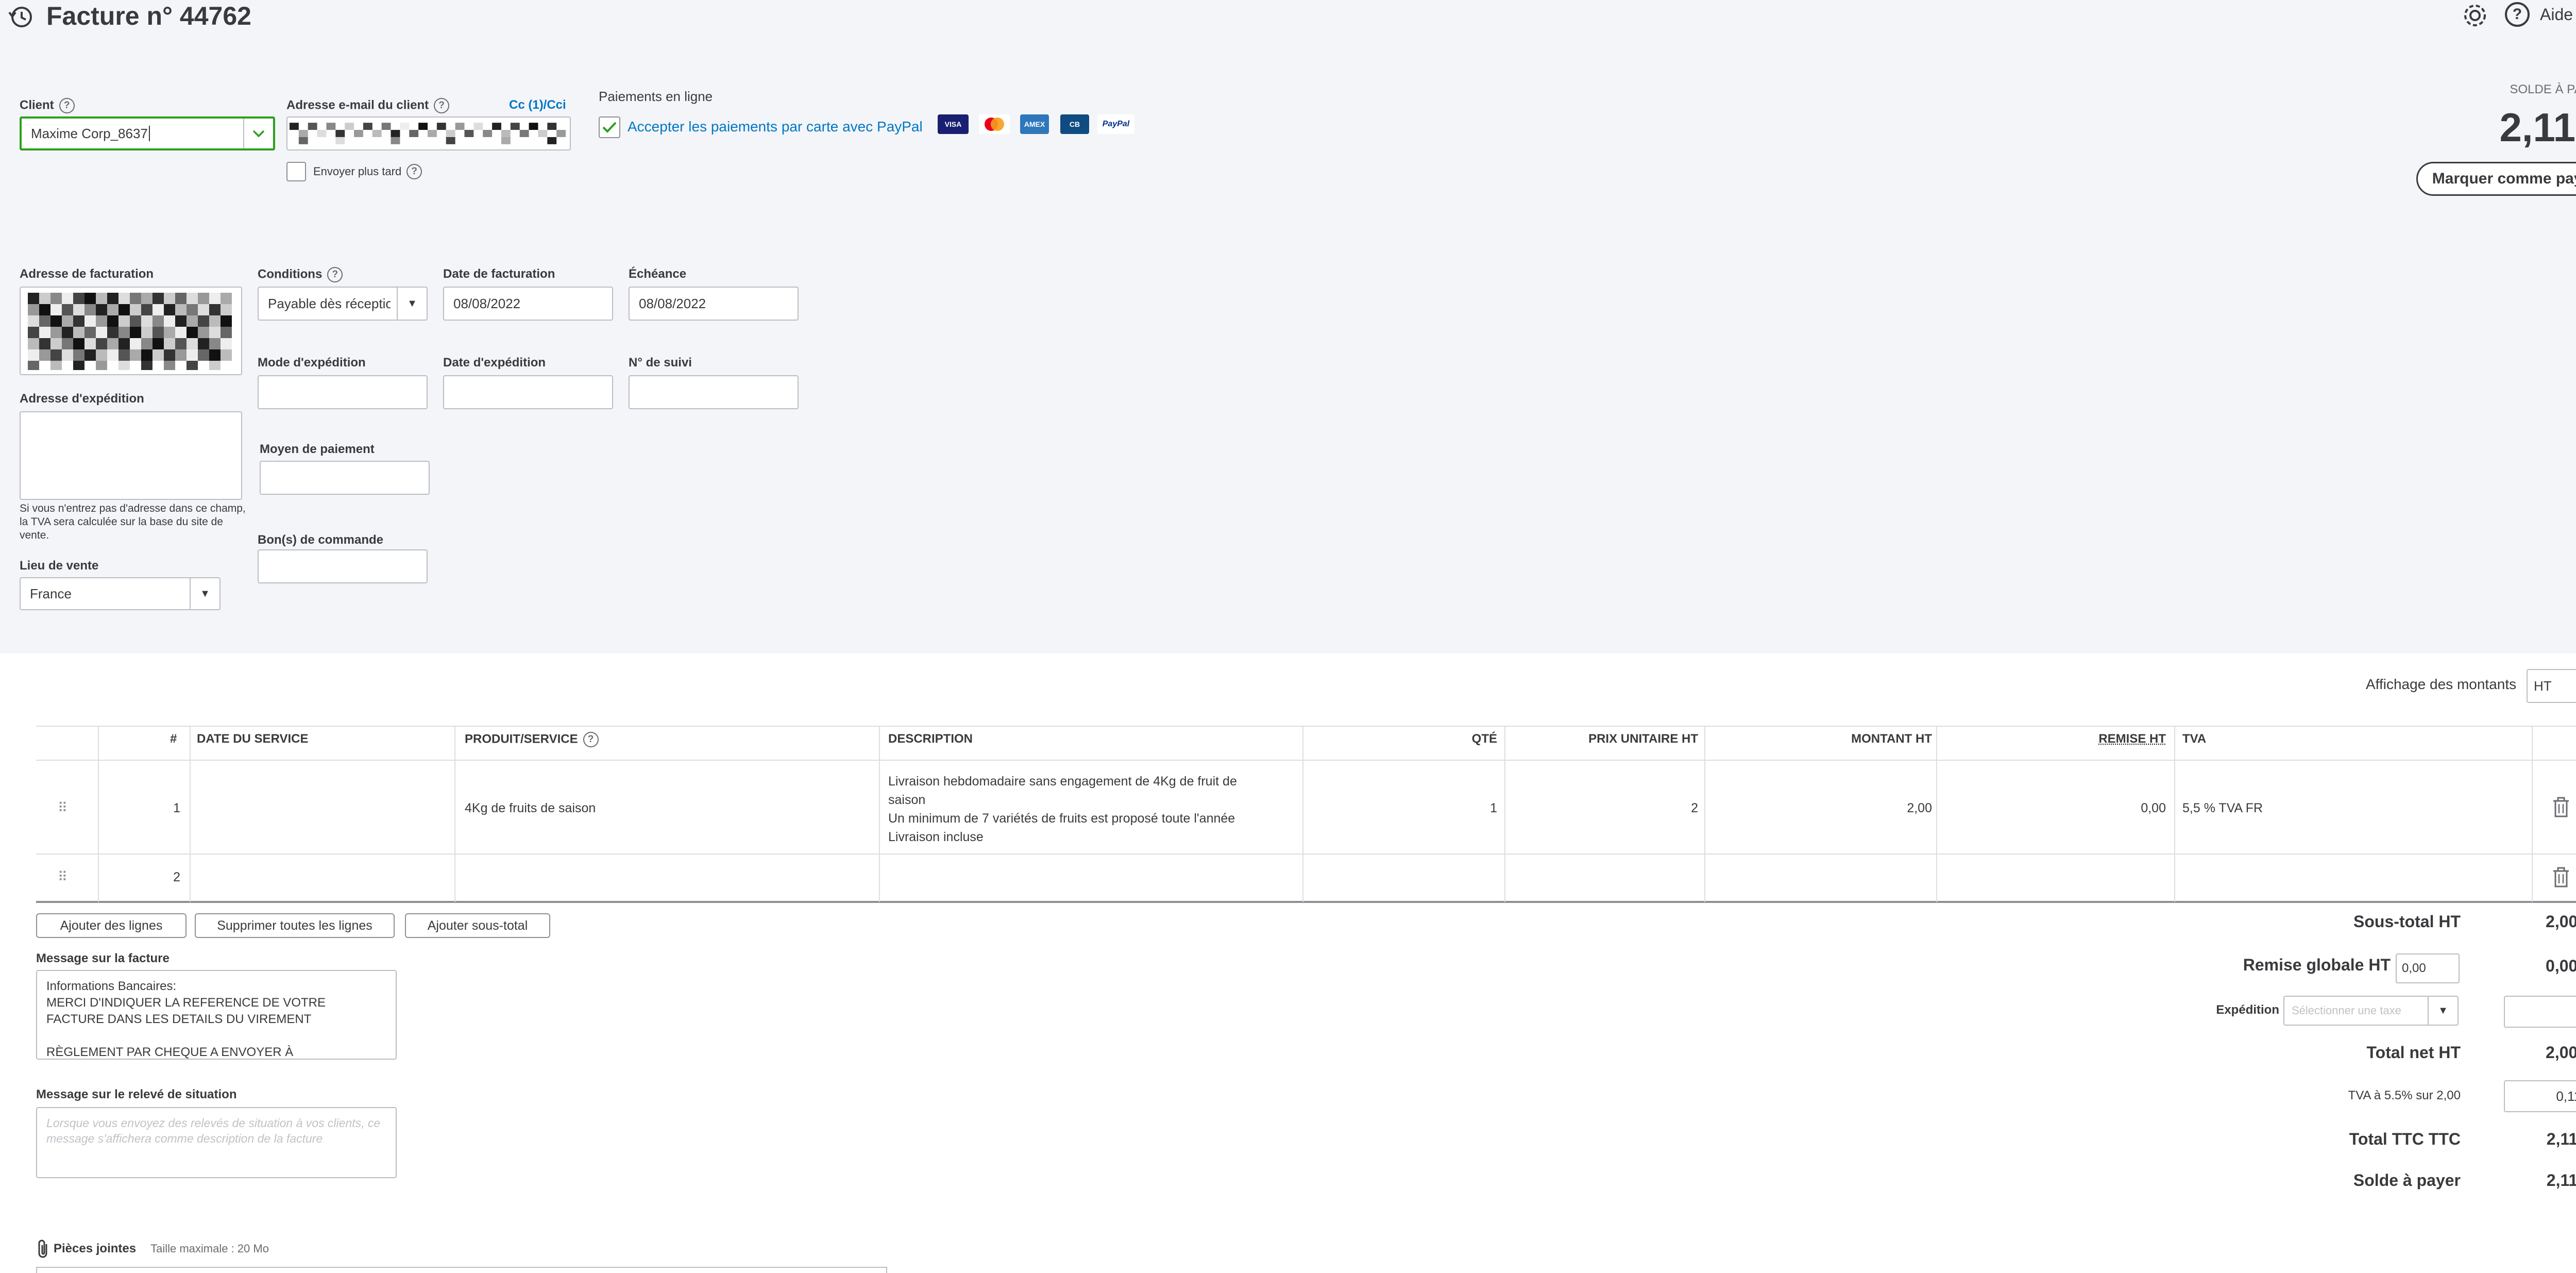 This screenshot has width=2576, height=1273. Describe the element at coordinates (1034, 124) in the screenshot. I see `amex-icon: AMEX` at that location.